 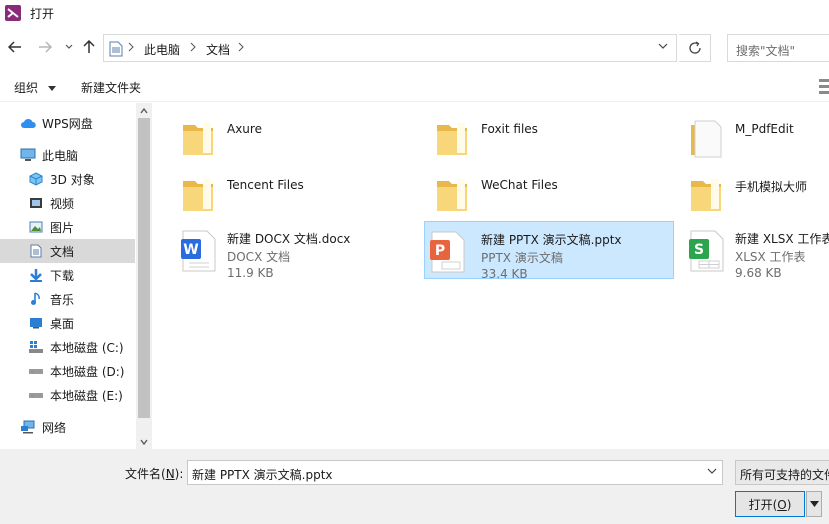 I want to click on file-item-m-pdfedit: M_PdfEdit, so click(x=746, y=133).